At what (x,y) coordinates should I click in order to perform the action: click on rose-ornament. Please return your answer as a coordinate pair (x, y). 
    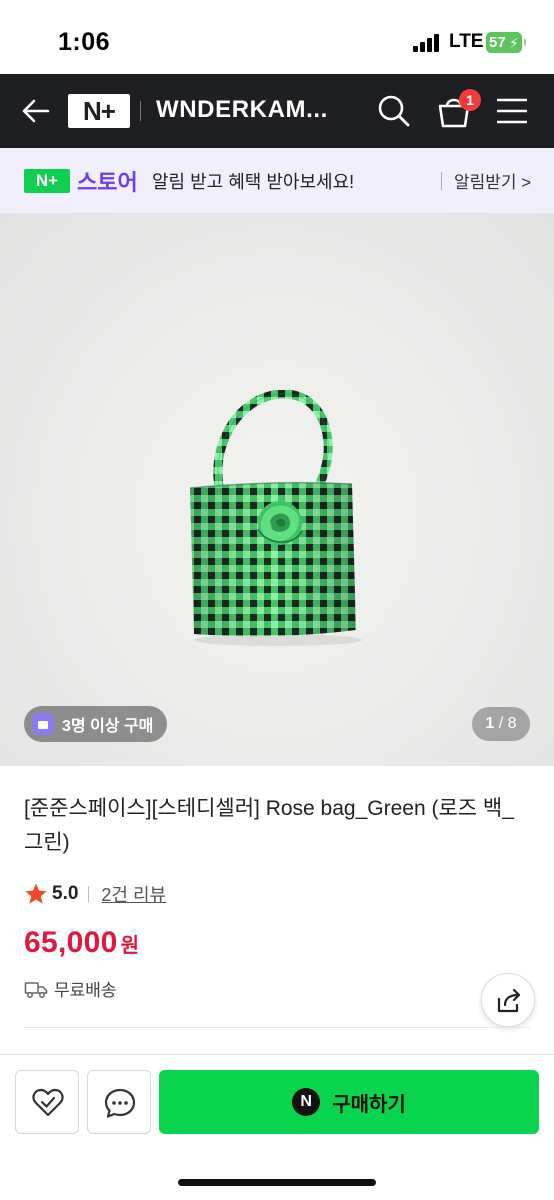
    Looking at the image, I should click on (280, 523).